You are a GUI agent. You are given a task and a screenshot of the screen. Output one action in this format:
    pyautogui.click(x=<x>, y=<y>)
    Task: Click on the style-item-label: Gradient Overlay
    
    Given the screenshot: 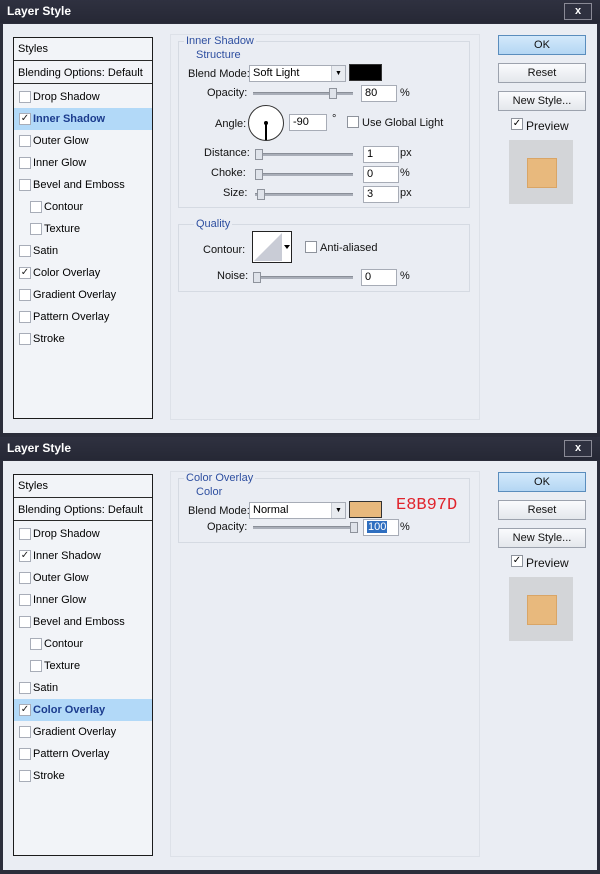 What is the action you would take?
    pyautogui.click(x=75, y=295)
    